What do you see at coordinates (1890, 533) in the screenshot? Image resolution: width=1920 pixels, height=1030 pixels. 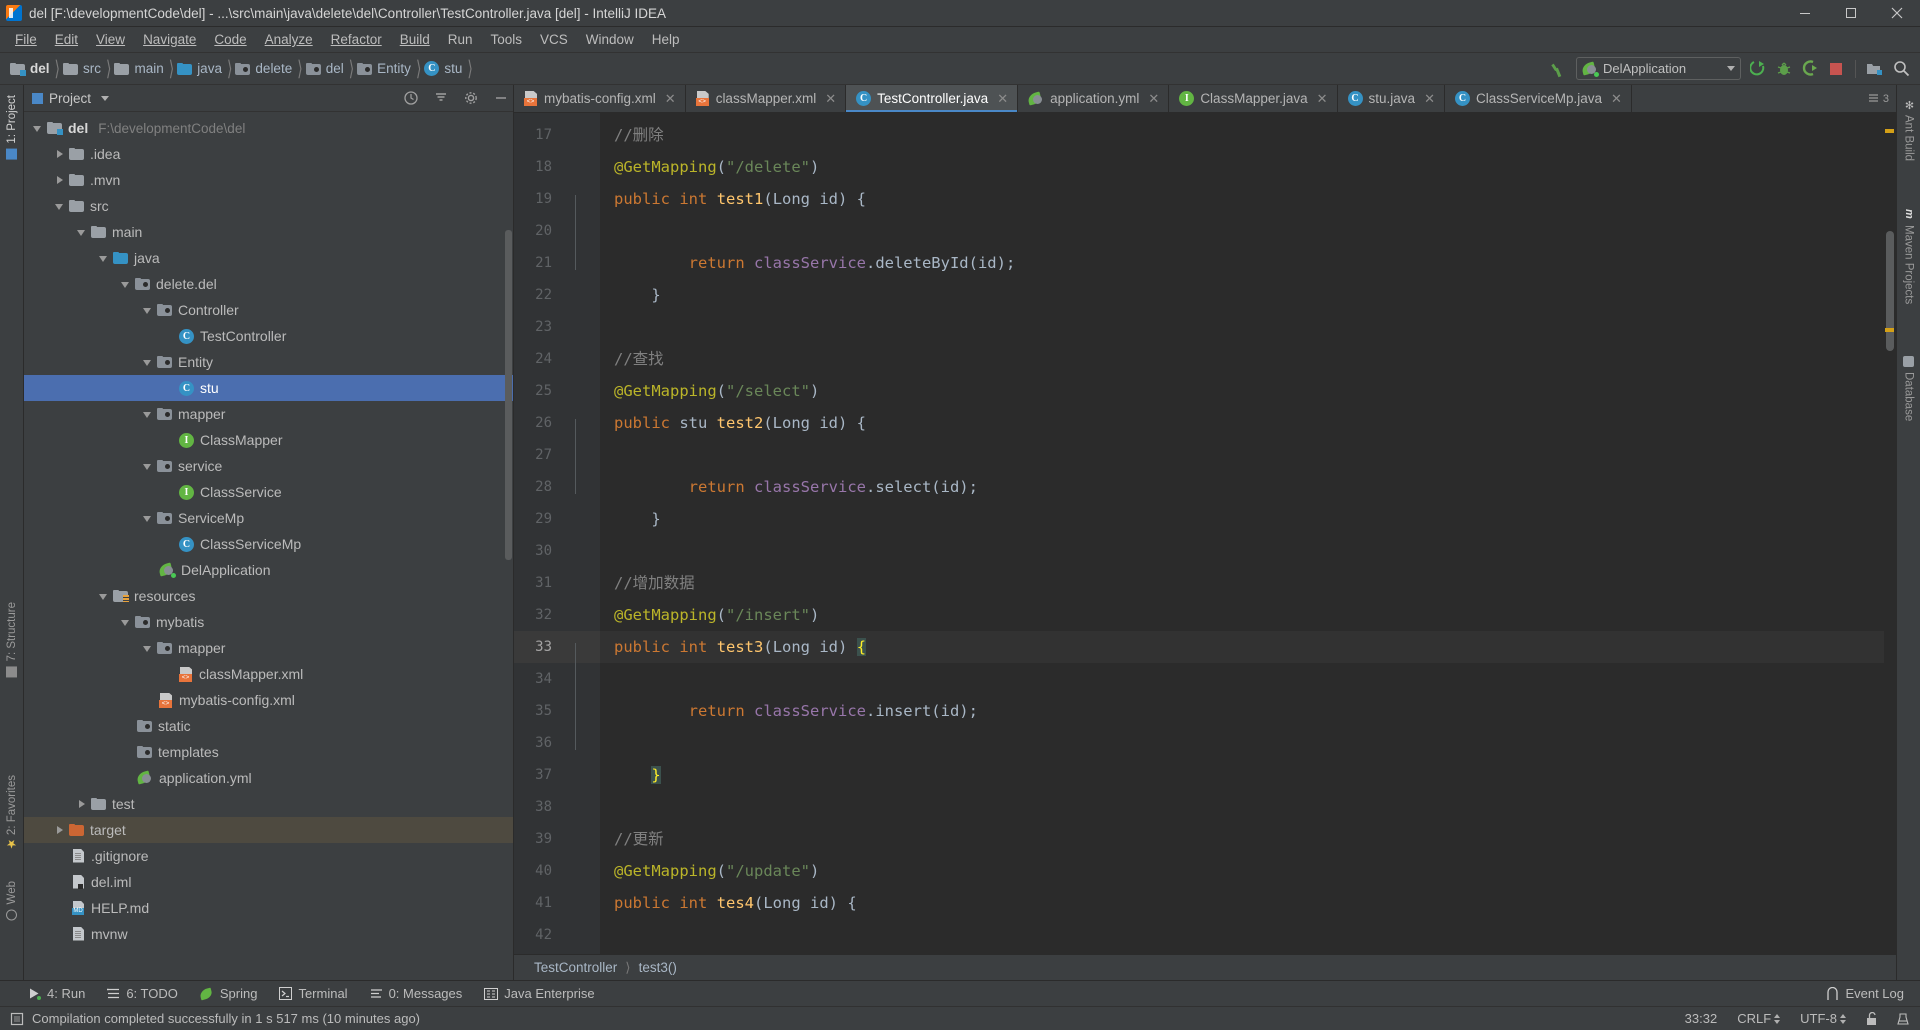 I see `editor-vertical-scrollbar` at bounding box center [1890, 533].